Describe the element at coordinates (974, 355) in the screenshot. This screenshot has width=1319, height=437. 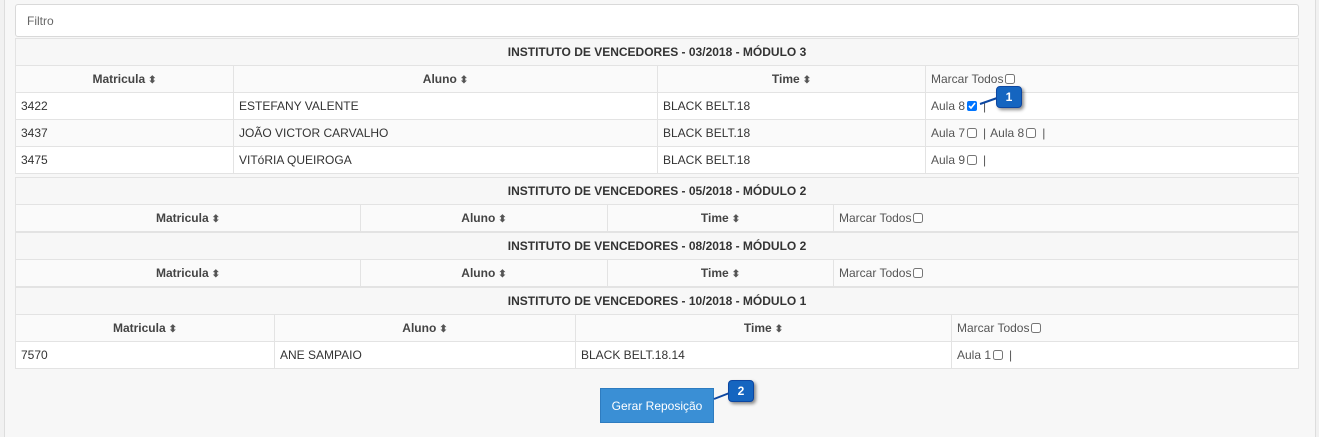
I see `aula-label: Aula 1` at that location.